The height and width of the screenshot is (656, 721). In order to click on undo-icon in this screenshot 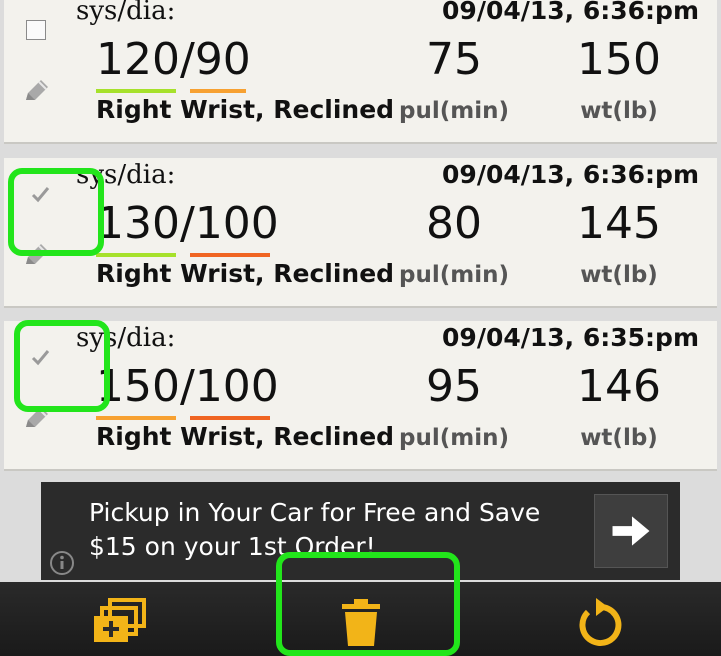, I will do `click(601, 620)`.